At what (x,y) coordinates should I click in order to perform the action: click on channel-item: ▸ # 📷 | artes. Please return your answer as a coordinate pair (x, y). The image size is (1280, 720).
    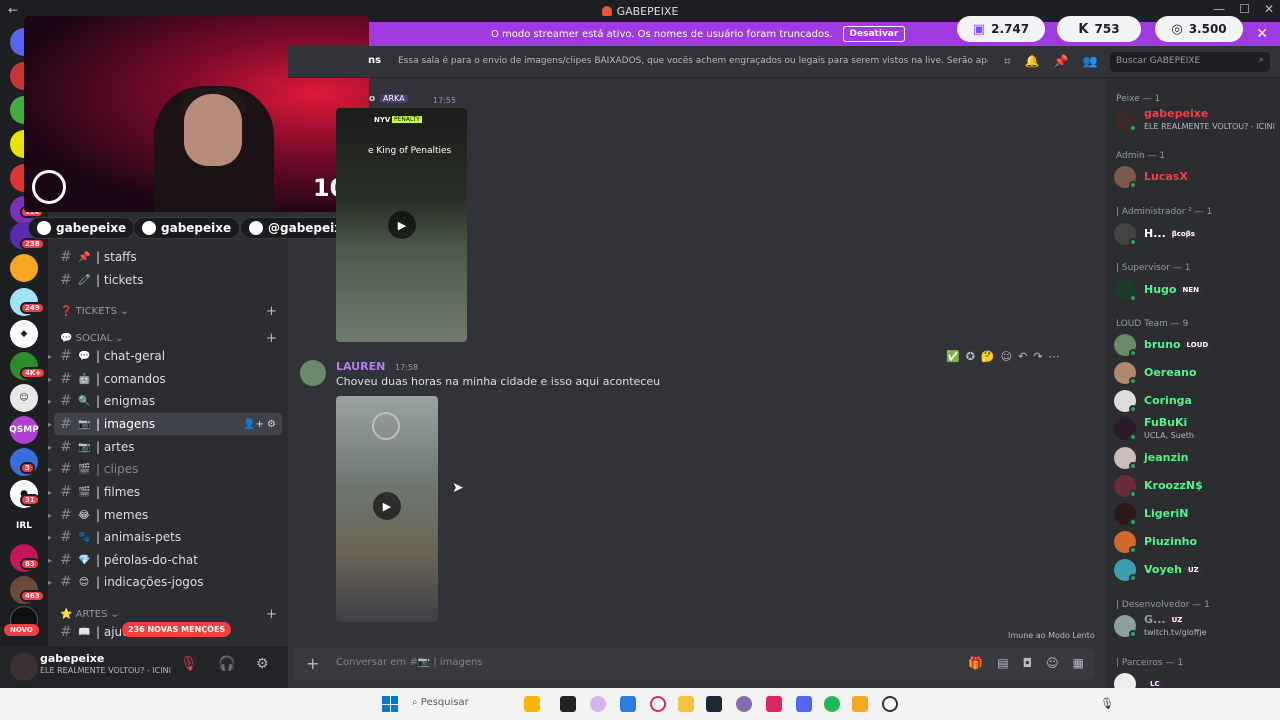
    Looking at the image, I should click on (165, 447).